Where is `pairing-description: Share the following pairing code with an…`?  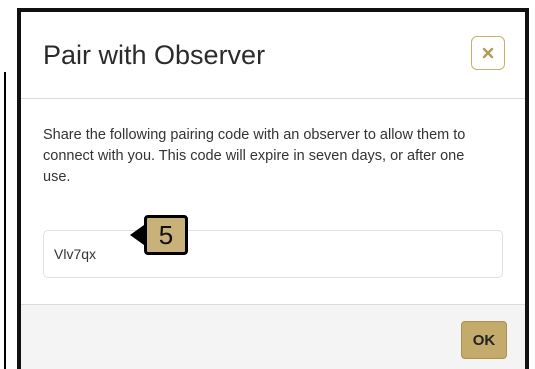 pairing-description: Share the following pairing code with an… is located at coordinates (254, 156).